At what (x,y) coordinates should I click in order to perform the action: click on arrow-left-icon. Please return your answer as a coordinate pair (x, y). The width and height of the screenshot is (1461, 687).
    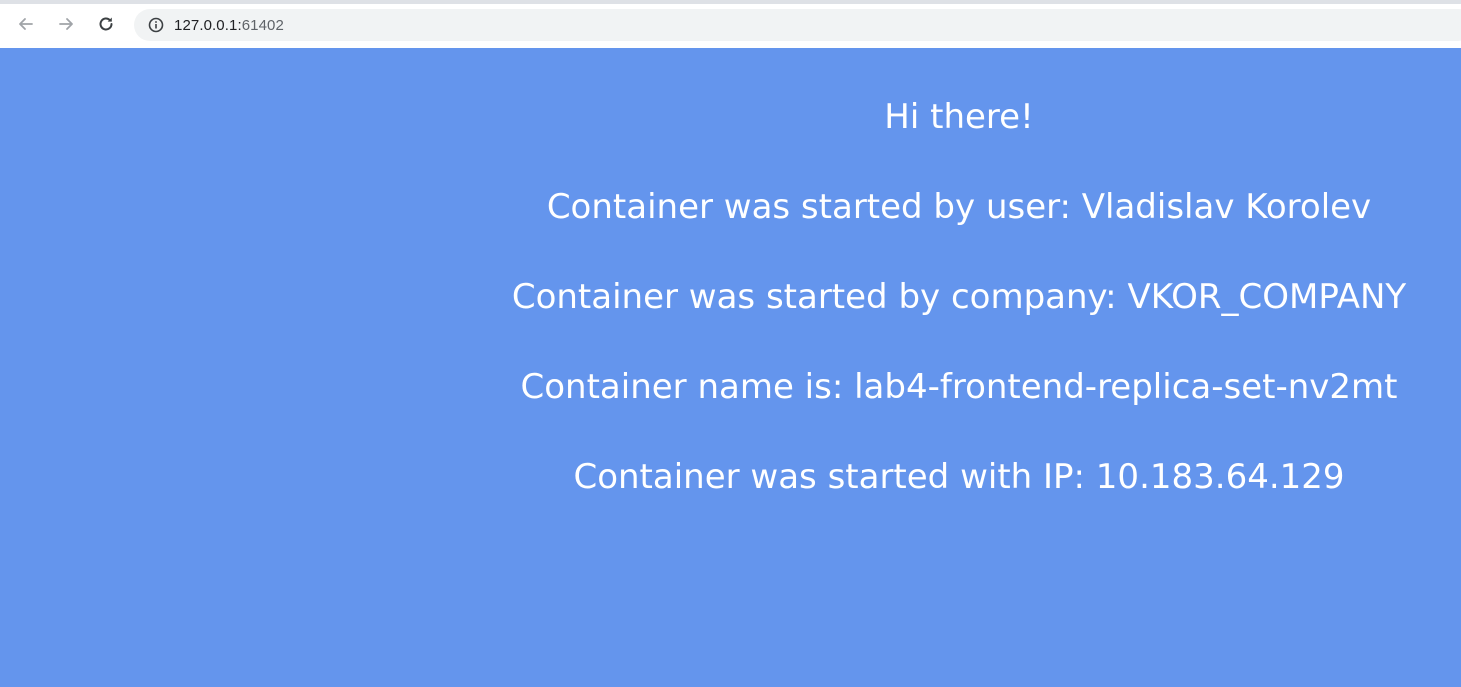
    Looking at the image, I should click on (26, 24).